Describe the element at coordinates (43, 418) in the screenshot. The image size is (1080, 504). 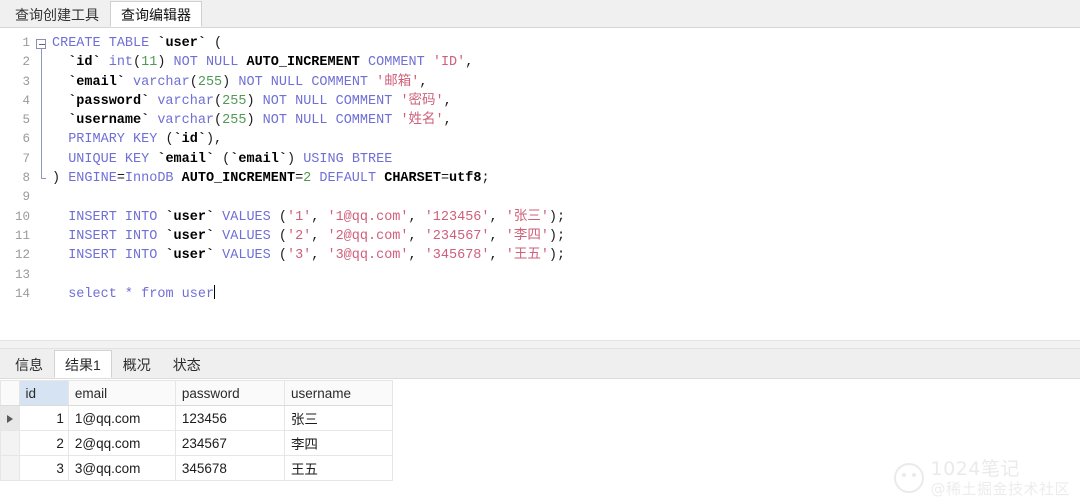
I see `grid-cell-id: 1` at that location.